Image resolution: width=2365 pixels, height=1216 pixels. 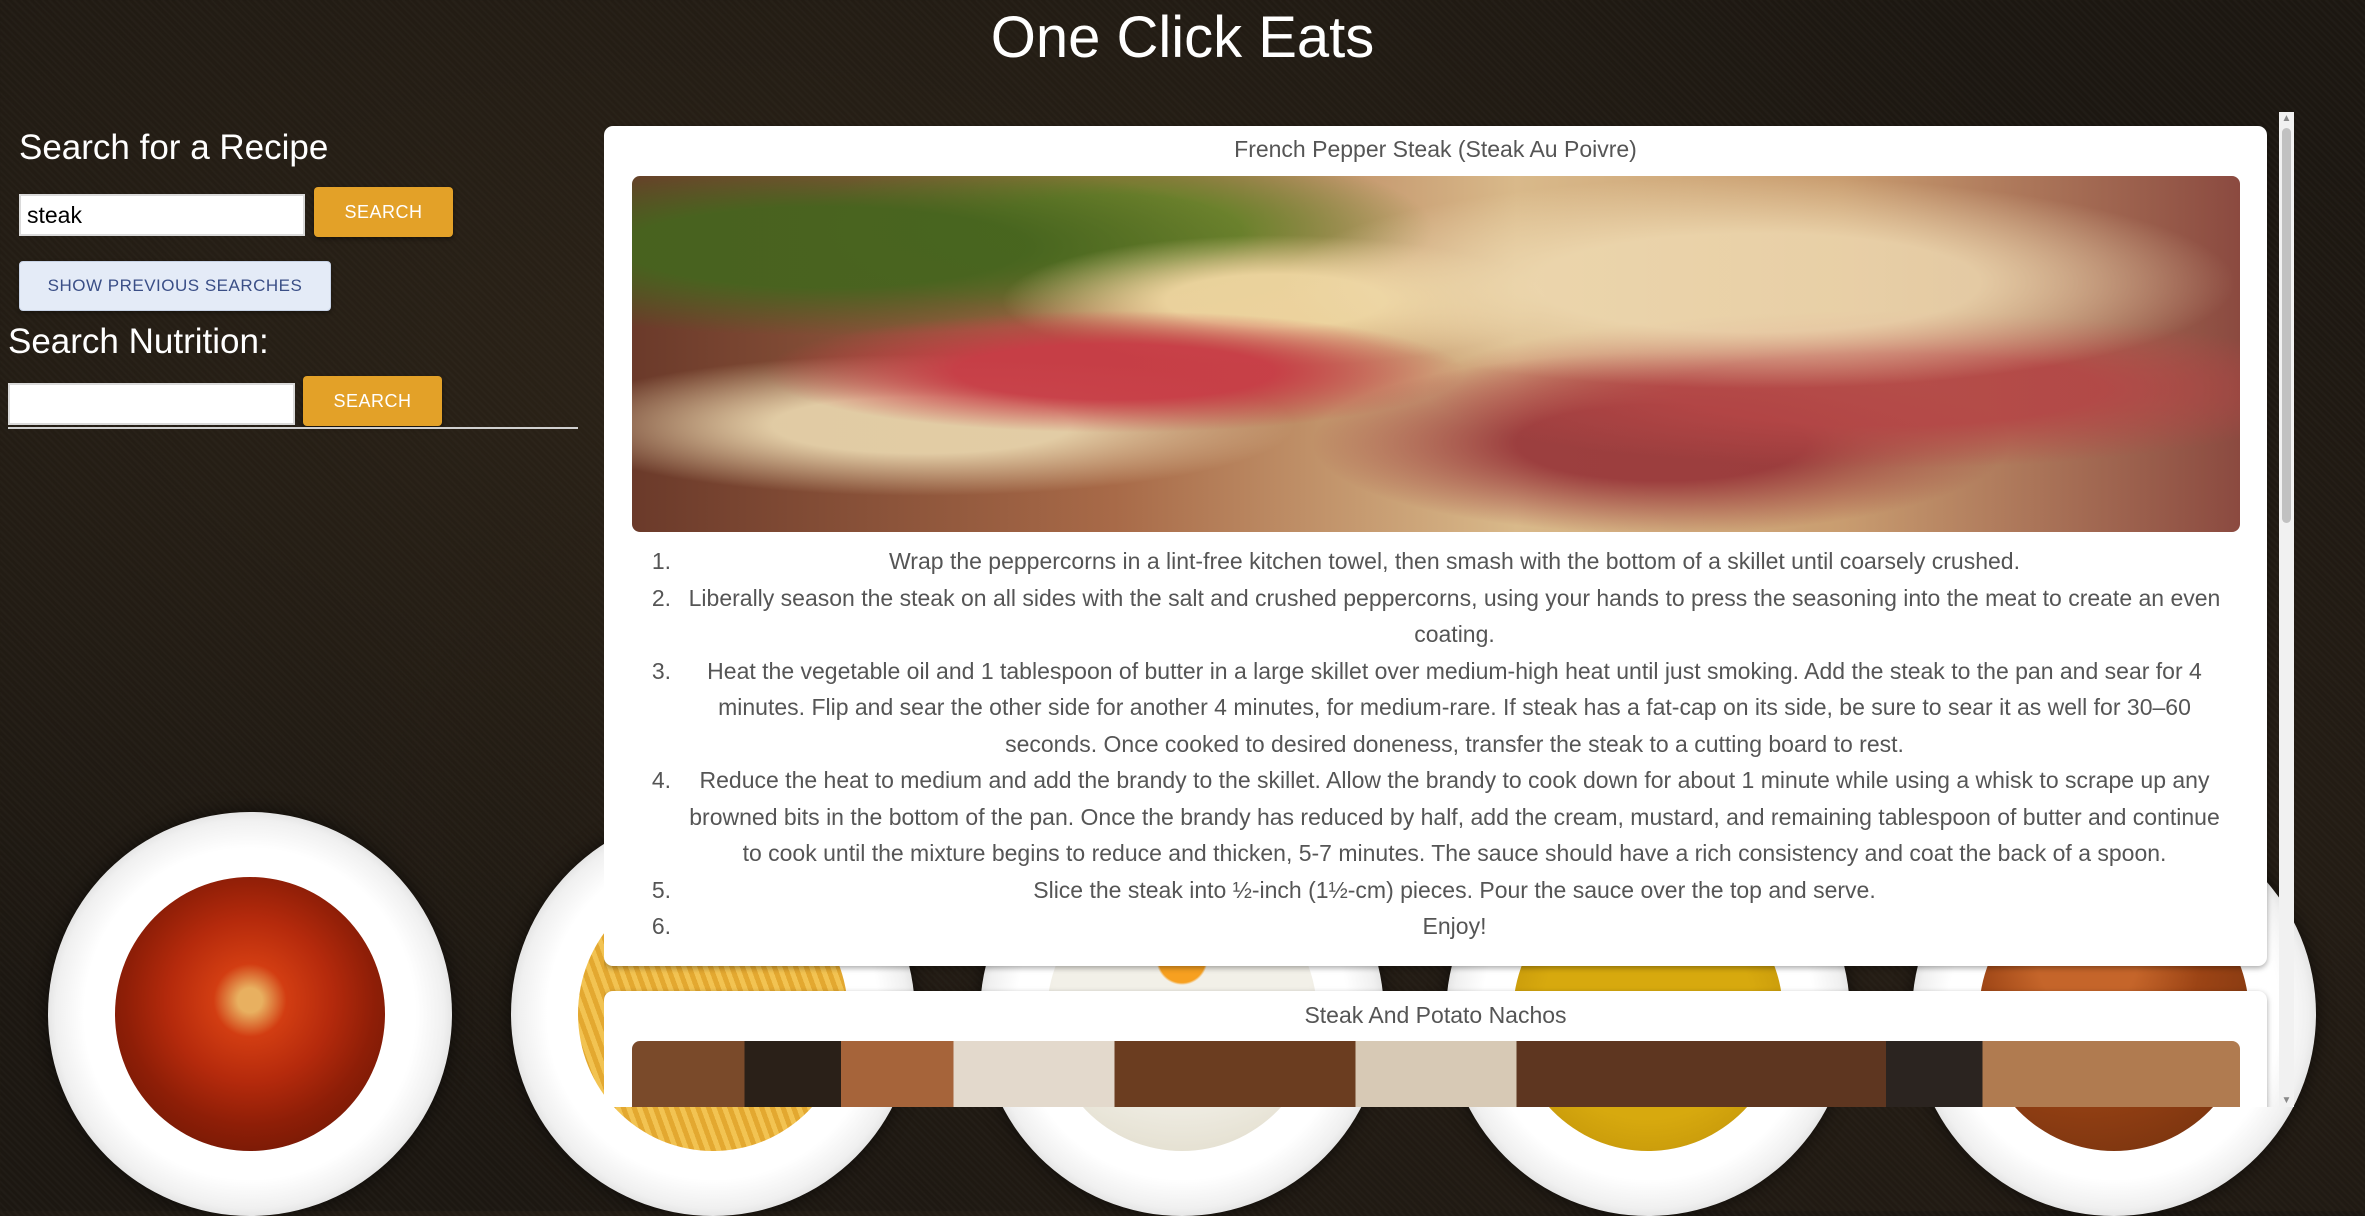 I want to click on recipe-search-heading: Search for a Recipe, so click(x=174, y=147).